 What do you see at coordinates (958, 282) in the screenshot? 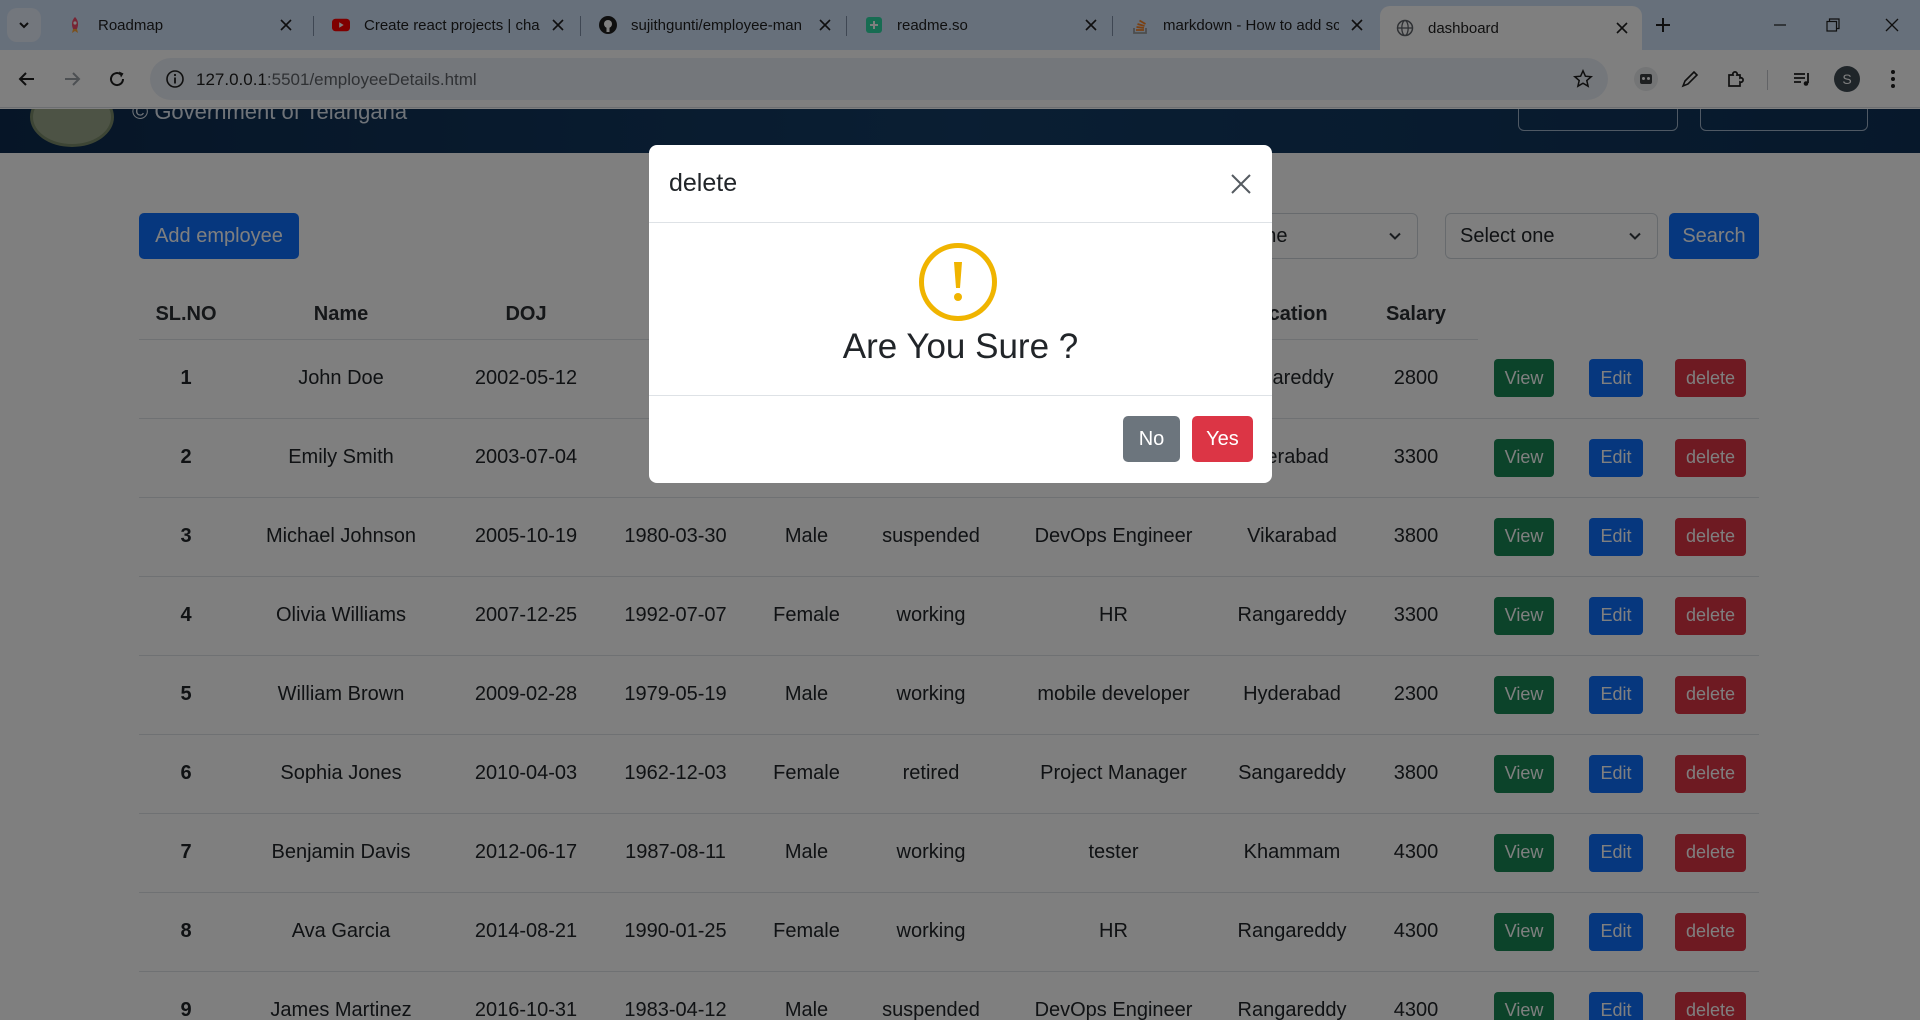
I see `warning-exclamation-icon` at bounding box center [958, 282].